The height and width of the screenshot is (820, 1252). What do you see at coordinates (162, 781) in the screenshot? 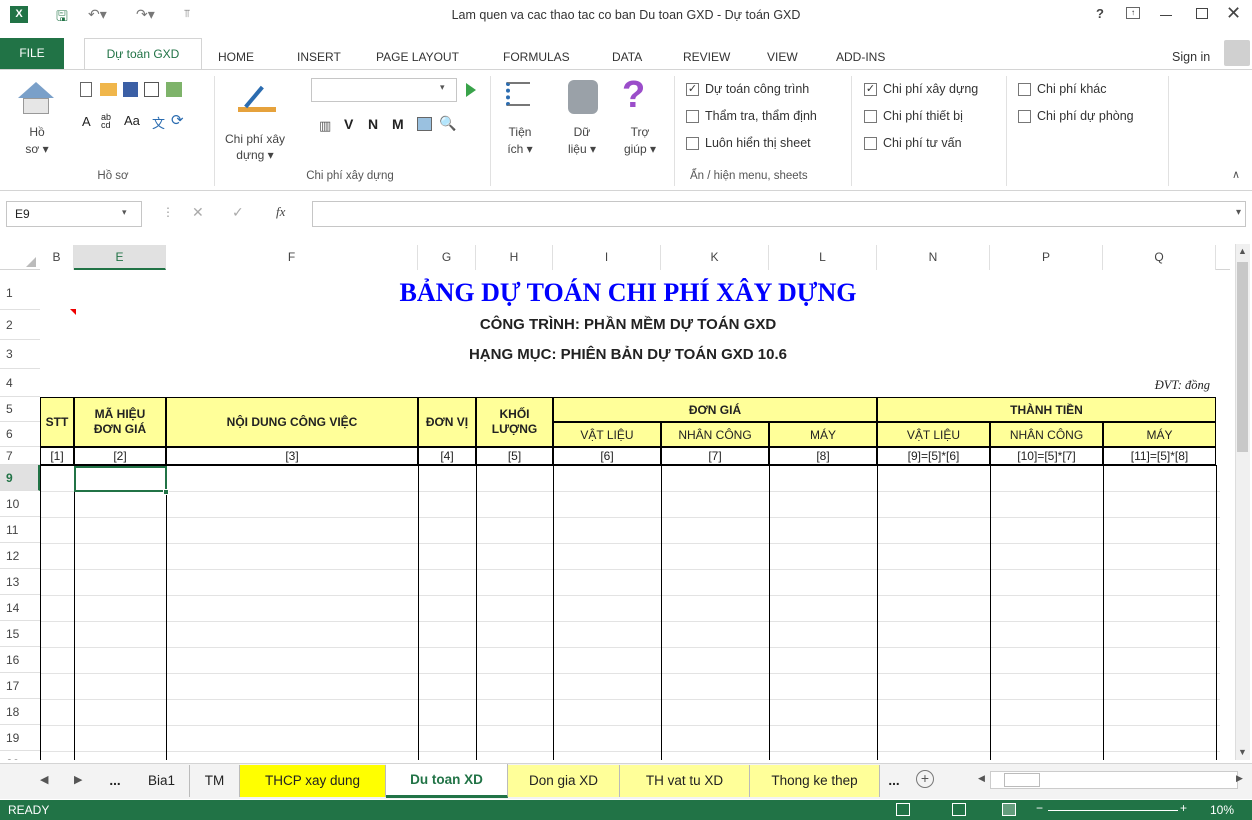
I see `tab-bia1: Bia1` at bounding box center [162, 781].